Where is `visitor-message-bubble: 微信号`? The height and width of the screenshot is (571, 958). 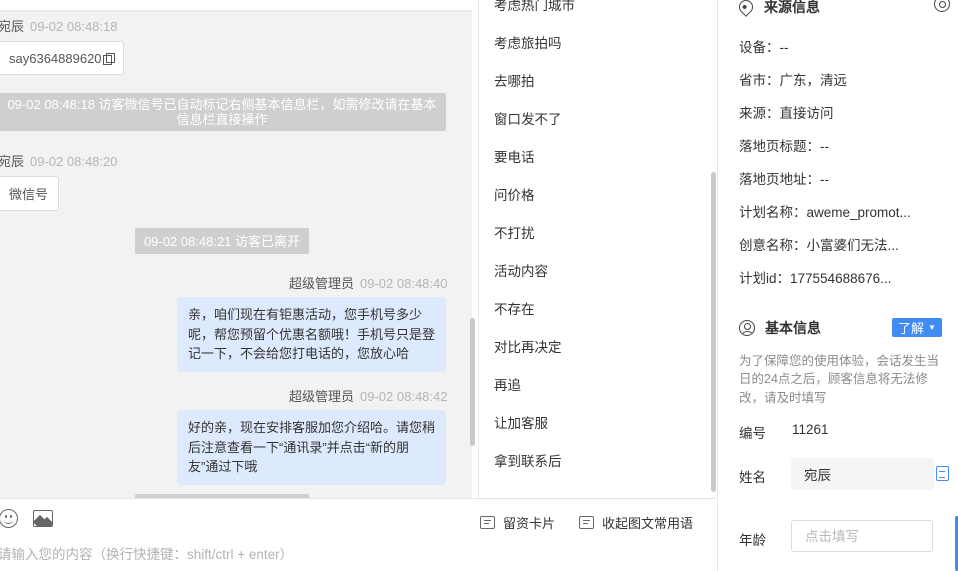 visitor-message-bubble: 微信号 is located at coordinates (30, 193).